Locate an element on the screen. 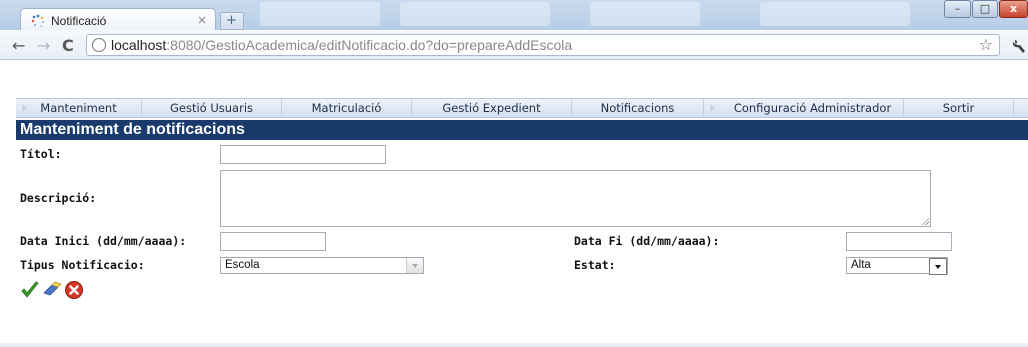 The width and height of the screenshot is (1028, 347). menu-item-label: Matriculació is located at coordinates (346, 108).